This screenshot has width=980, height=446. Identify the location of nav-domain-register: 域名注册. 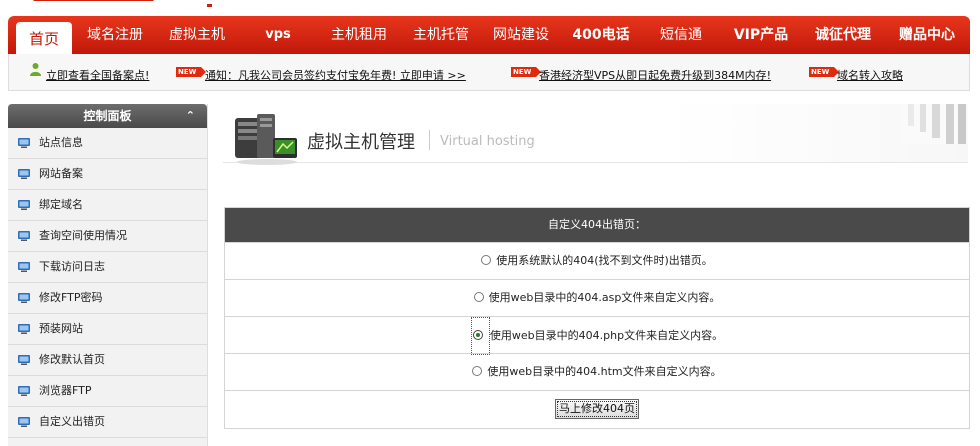
(115, 35).